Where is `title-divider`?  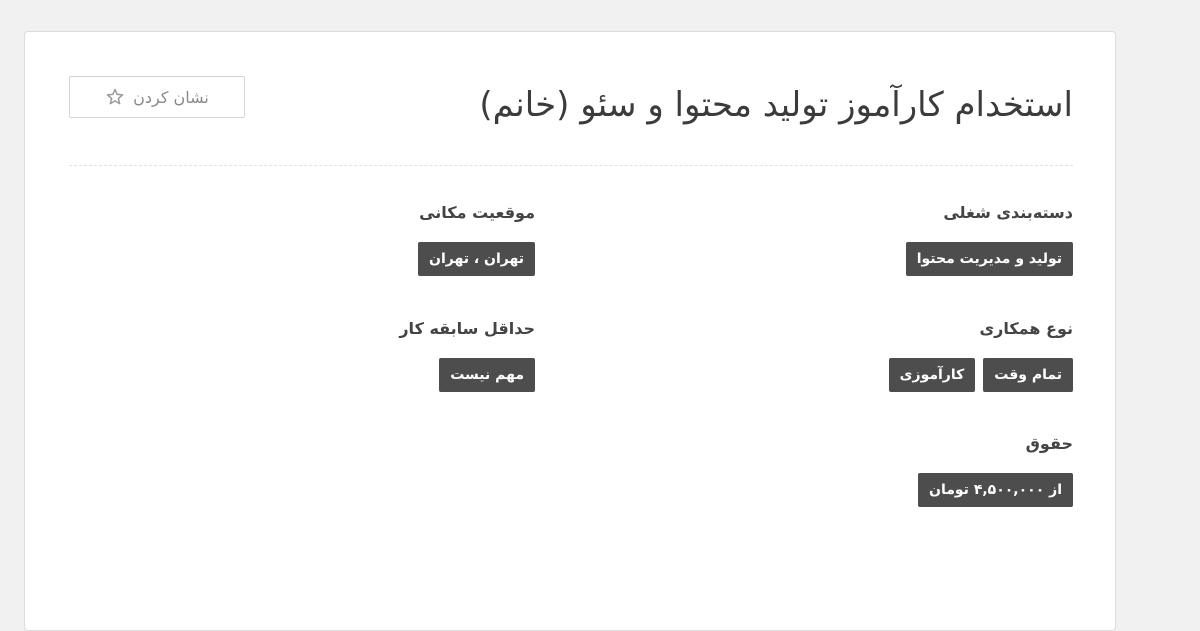 title-divider is located at coordinates (571, 165).